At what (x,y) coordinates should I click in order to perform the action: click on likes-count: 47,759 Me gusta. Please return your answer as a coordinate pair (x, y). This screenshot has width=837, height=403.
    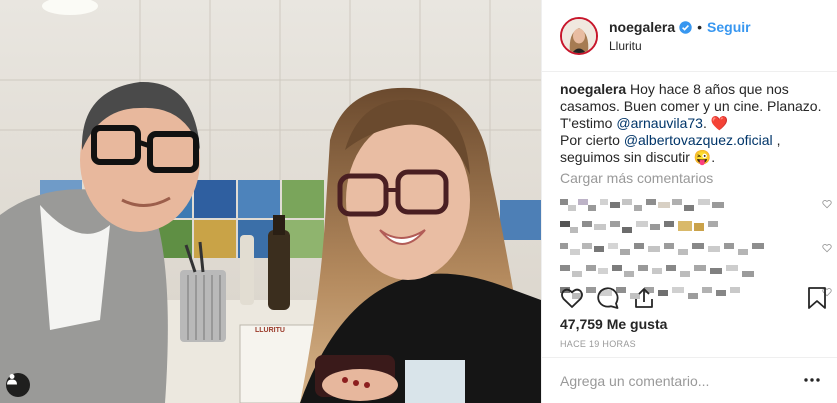
    Looking at the image, I should click on (613, 324).